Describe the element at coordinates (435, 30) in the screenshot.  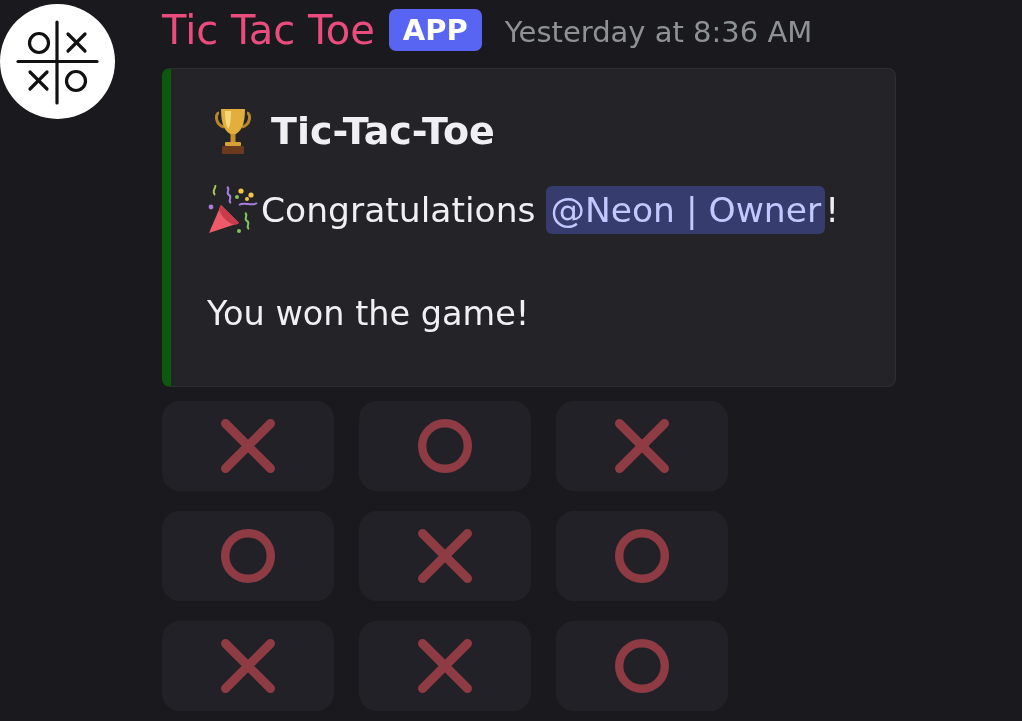
I see `app-badge: APP` at that location.